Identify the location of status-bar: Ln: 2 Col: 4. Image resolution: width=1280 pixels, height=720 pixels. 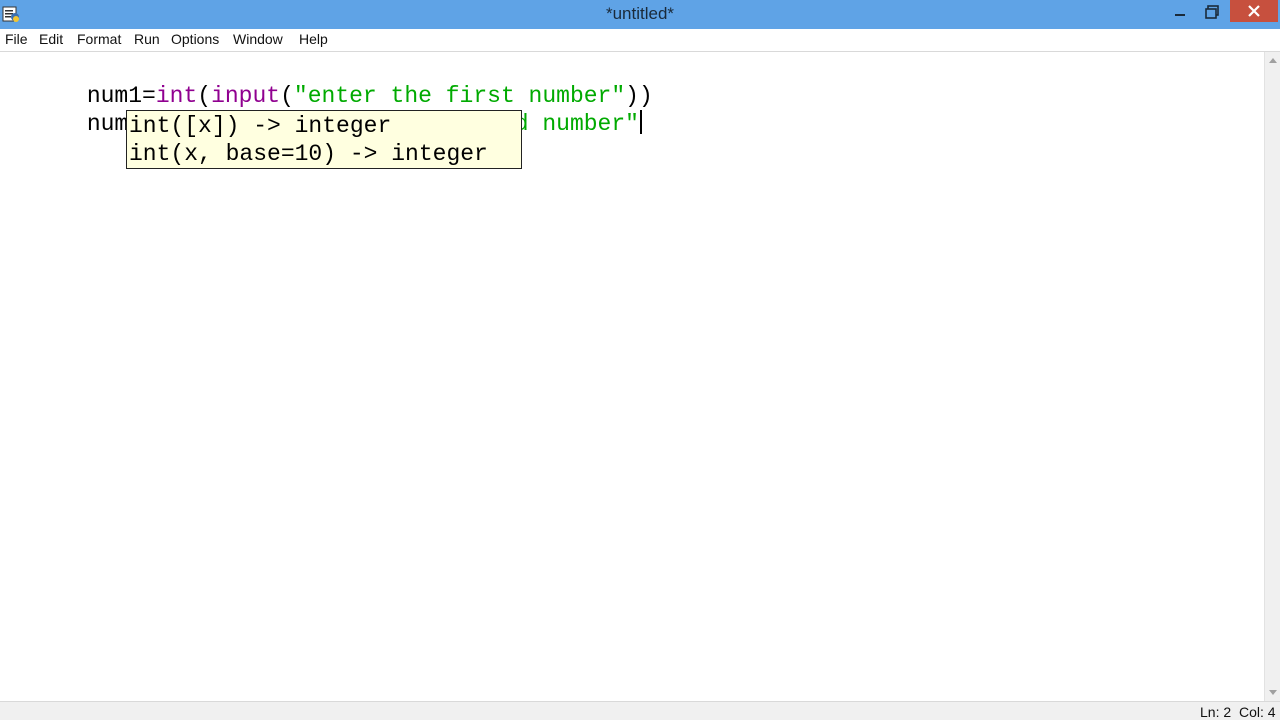
(640, 710).